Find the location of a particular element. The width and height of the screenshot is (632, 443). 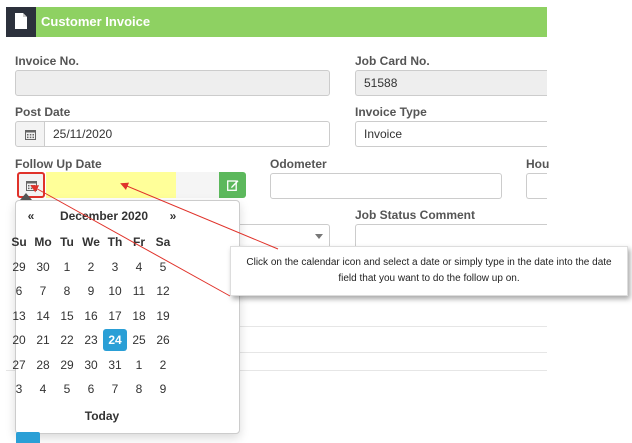

blue-toggle-tab is located at coordinates (28, 437).